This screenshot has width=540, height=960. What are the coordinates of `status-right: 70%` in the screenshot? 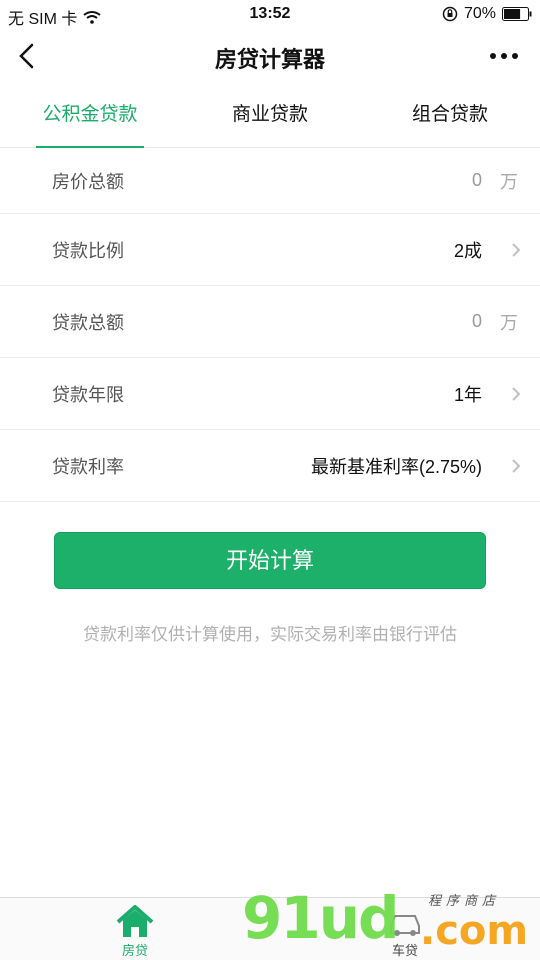 It's located at (487, 14).